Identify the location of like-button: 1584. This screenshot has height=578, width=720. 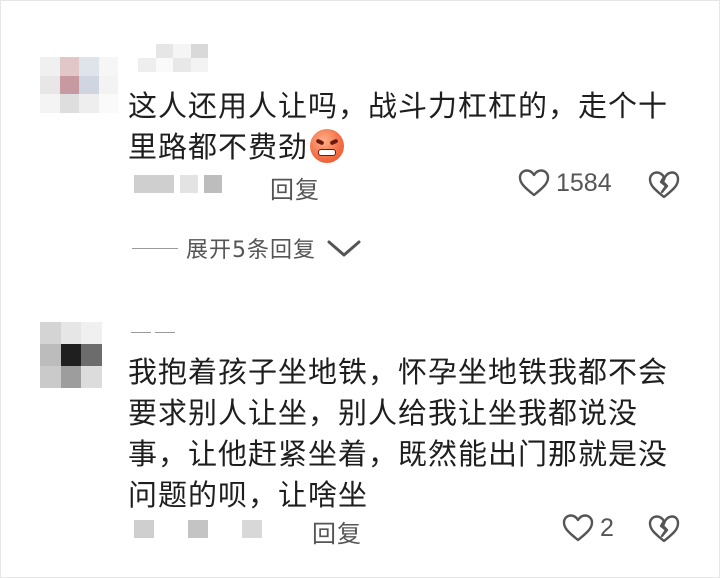
(565, 183).